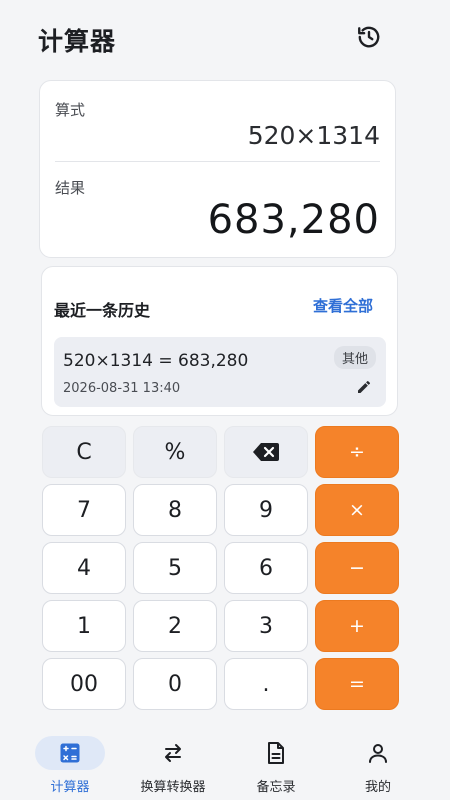  Describe the element at coordinates (378, 753) in the screenshot. I see `user-icon` at that location.